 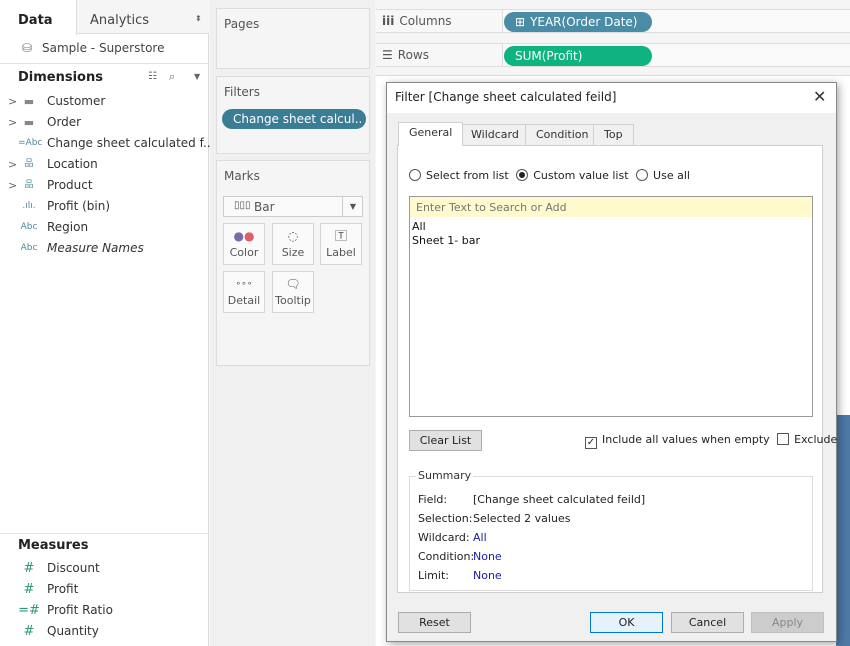 I want to click on columns-drop: ⊞ YEAR(Order Date), so click(x=676, y=21).